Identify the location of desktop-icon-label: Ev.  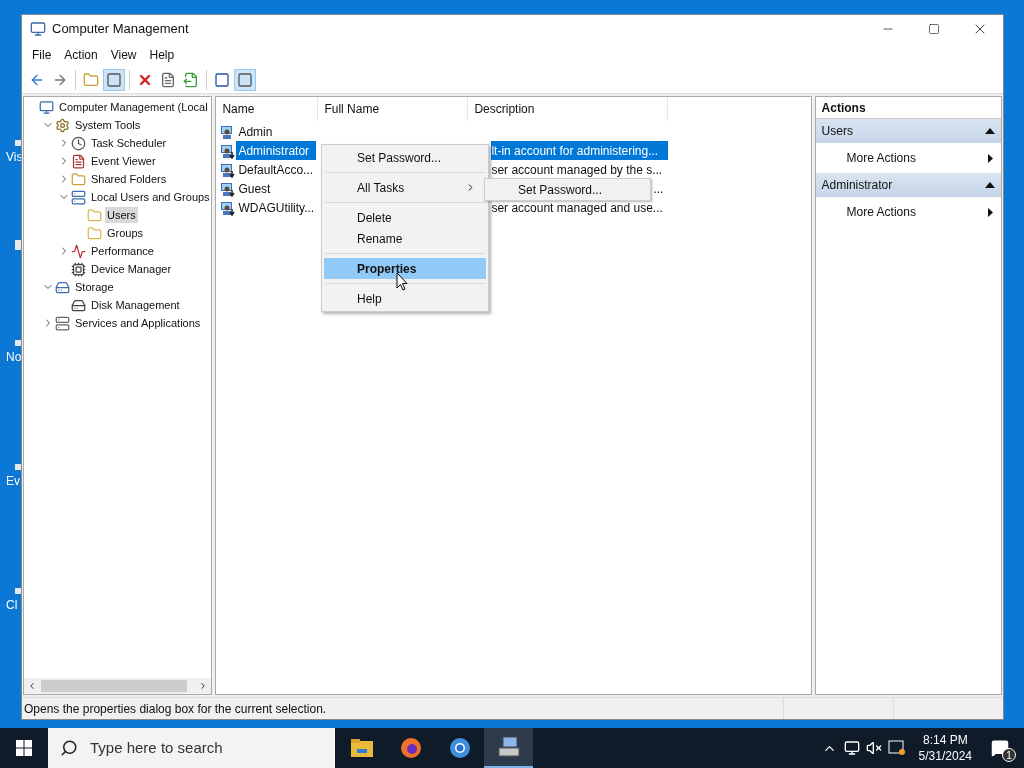
(13, 481).